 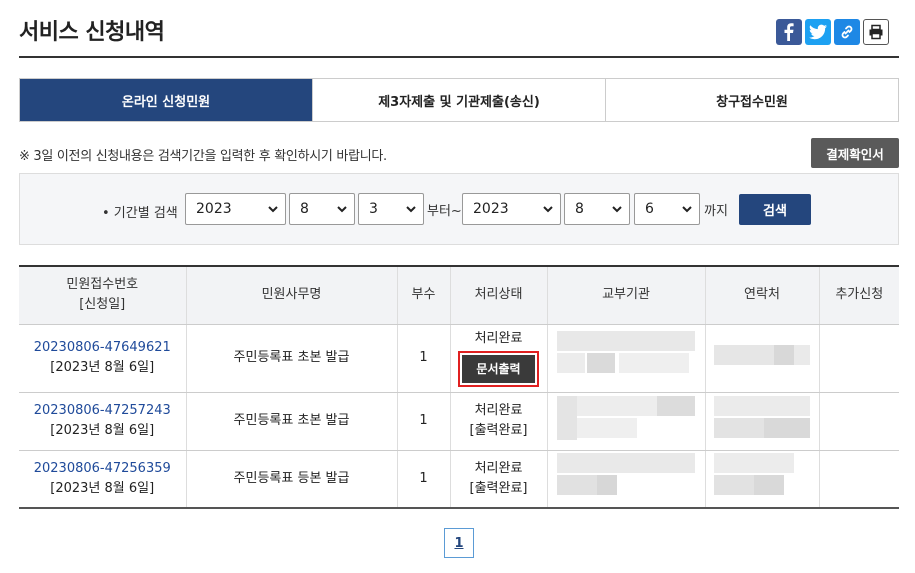 I want to click on search-panel: • 기간별 검색 2023 8 3 부터~ 2023 8 6 까지 검색, so click(x=459, y=209).